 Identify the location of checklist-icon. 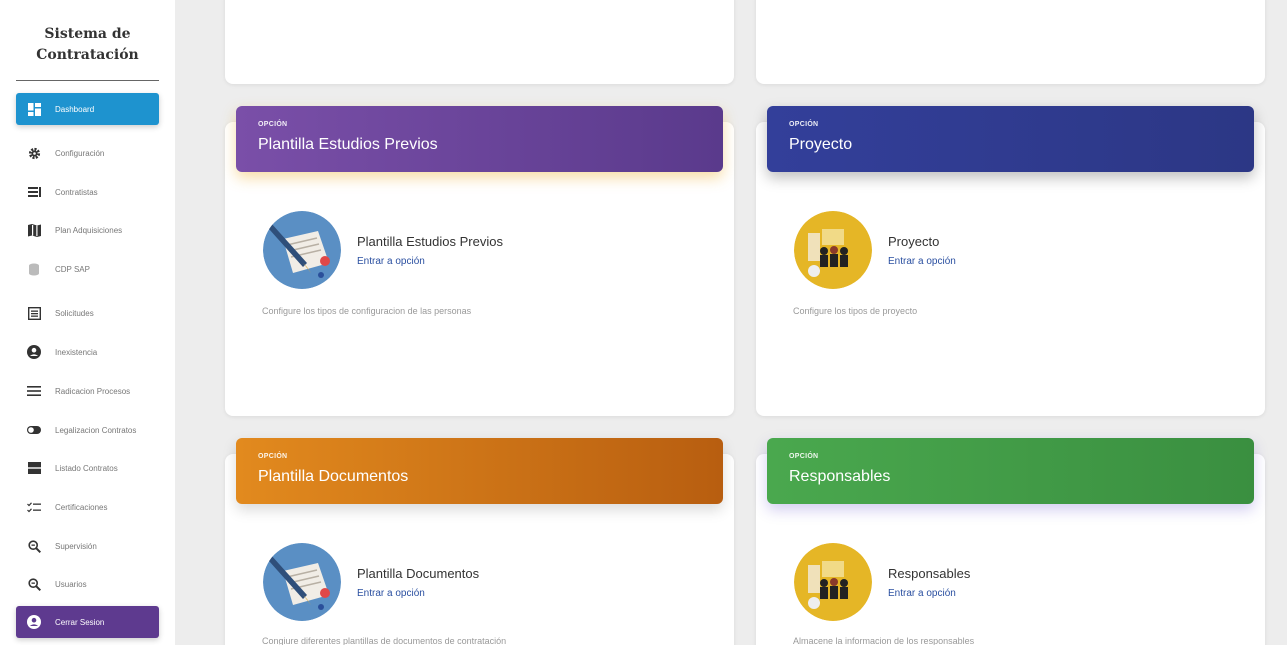
(34, 507).